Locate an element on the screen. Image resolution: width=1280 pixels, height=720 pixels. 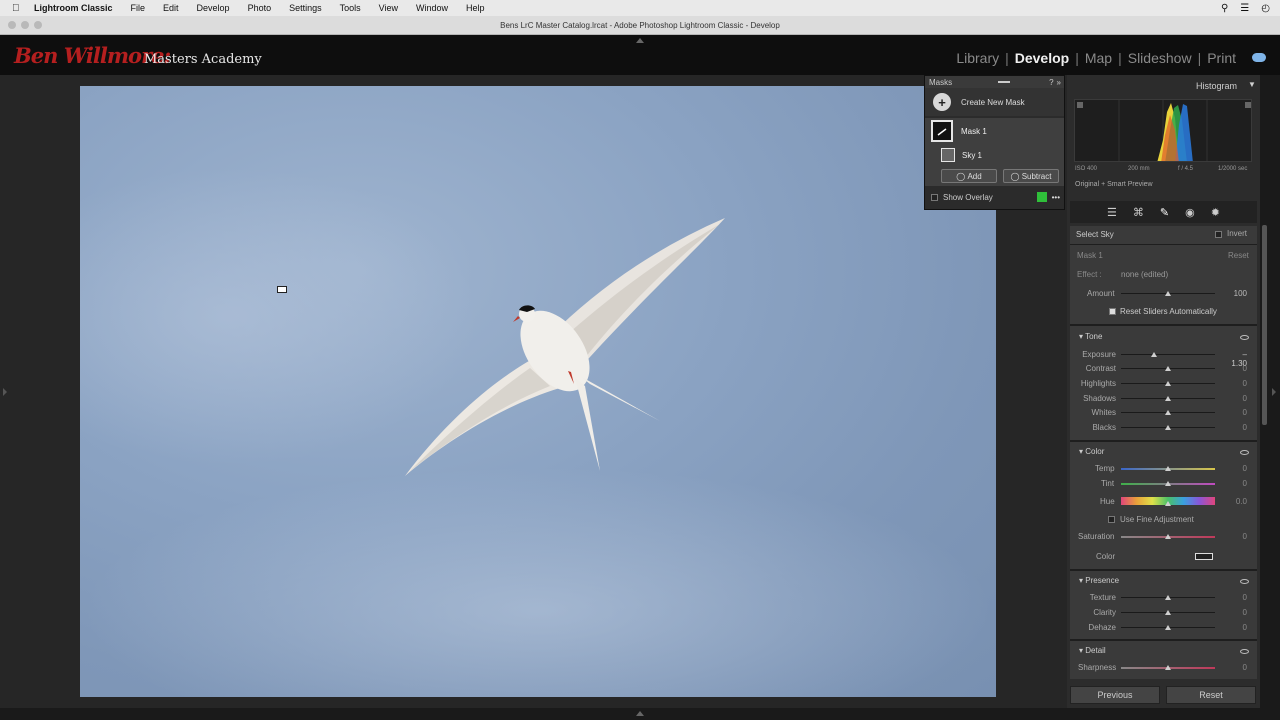
clock-icon: ◴ is located at coordinates (1265, 8).